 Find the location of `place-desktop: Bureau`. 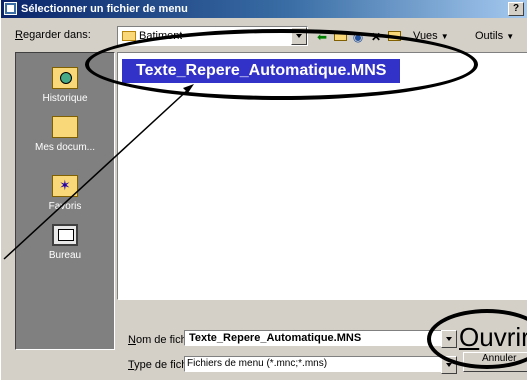

place-desktop: Bureau is located at coordinates (65, 242).